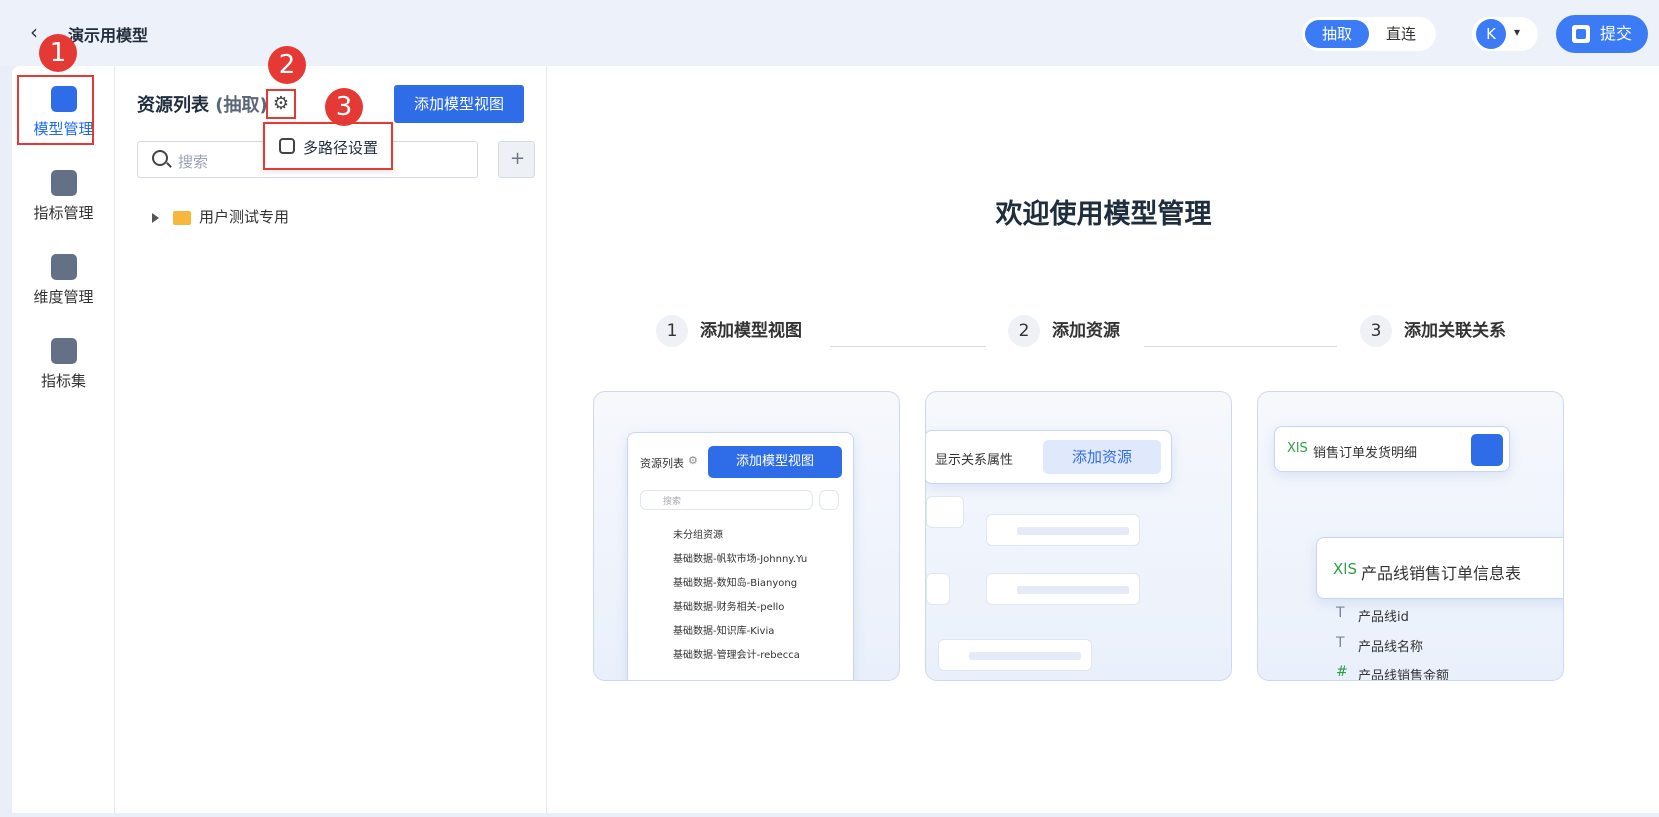 The image size is (1659, 817). Describe the element at coordinates (58, 53) in the screenshot. I see `annotation-badge-1: 1` at that location.